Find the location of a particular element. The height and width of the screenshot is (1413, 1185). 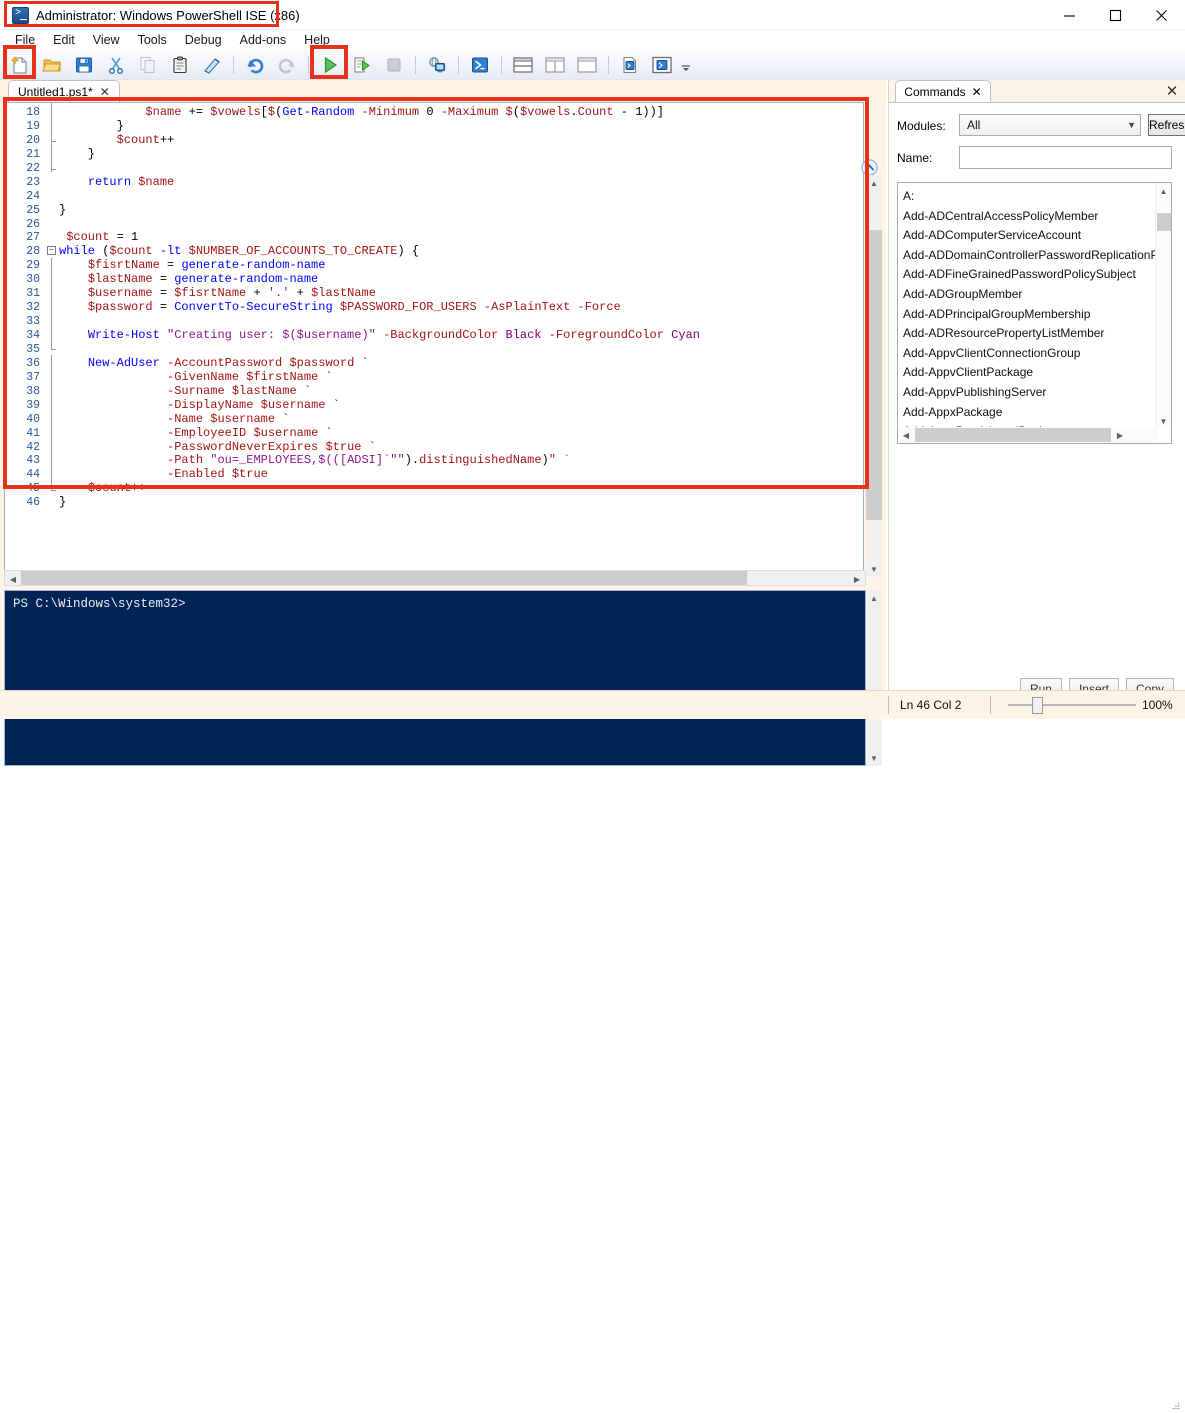

modules-dropdown: All ▼ is located at coordinates (1050, 125).